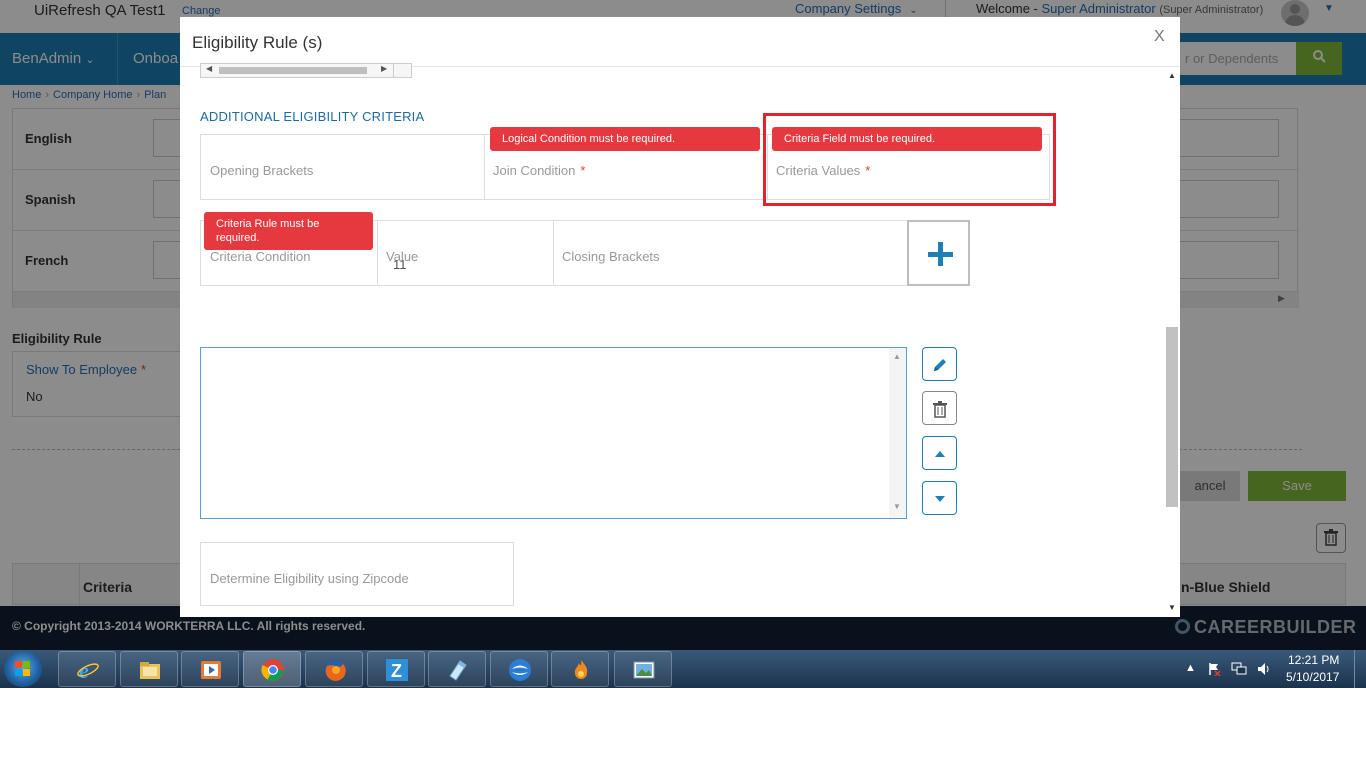 The width and height of the screenshot is (1366, 768). I want to click on error-criteria-rule: Criteria Rule must be required., so click(288, 231).